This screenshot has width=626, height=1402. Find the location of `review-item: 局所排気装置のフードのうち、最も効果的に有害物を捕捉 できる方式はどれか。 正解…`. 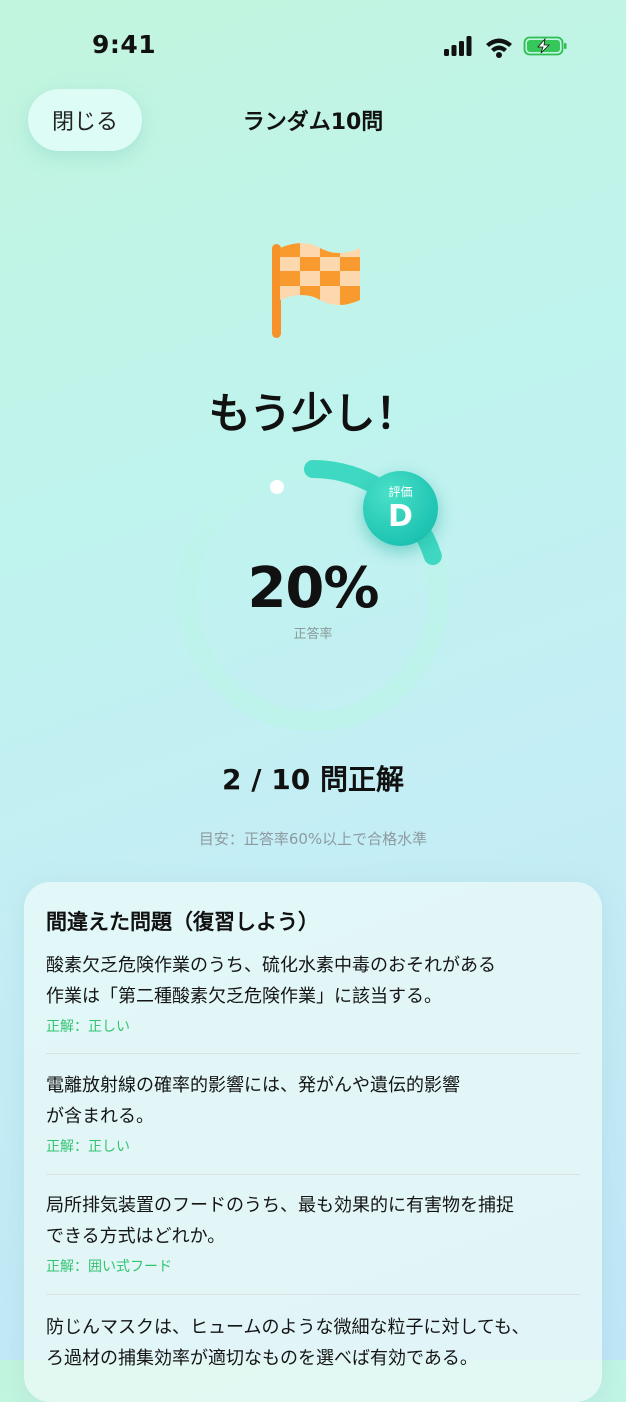

review-item: 局所排気装置のフードのうち、最も効果的に有害物を捕捉 できる方式はどれか。 正解… is located at coordinates (313, 1233).